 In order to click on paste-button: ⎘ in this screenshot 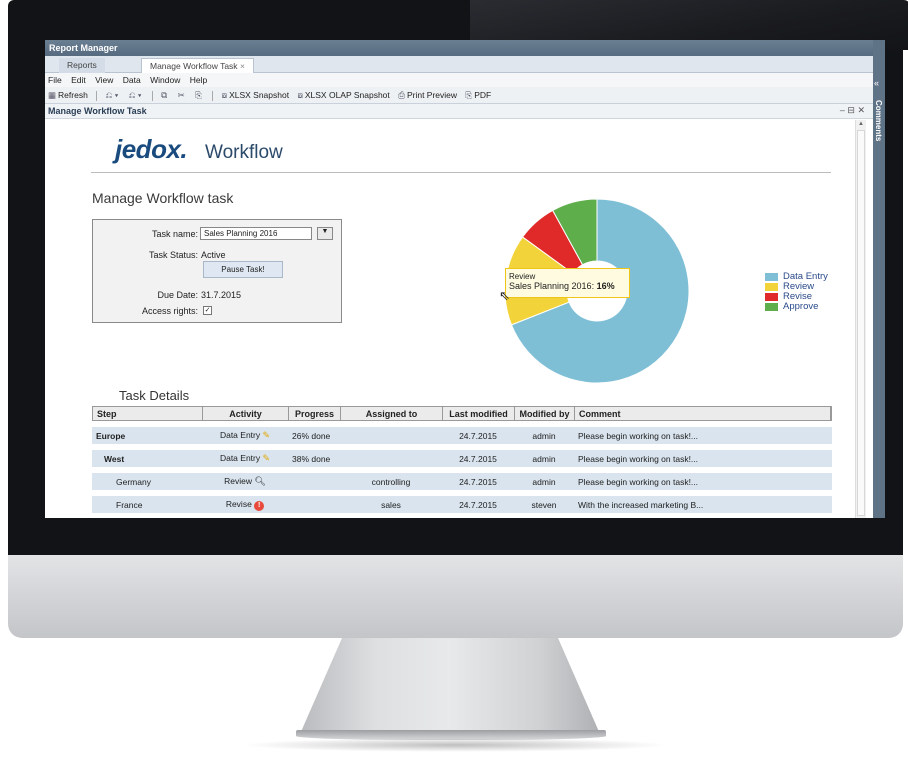, I will do `click(199, 95)`.